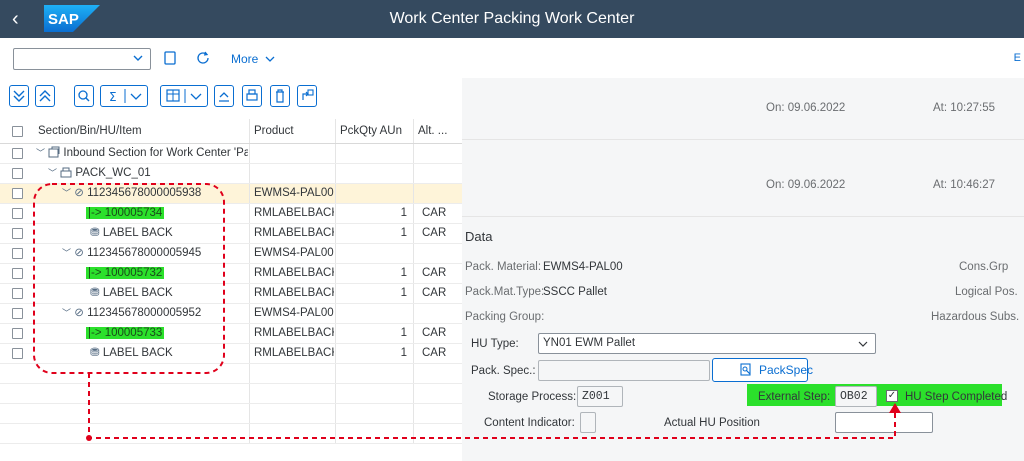 This screenshot has width=1024, height=461. What do you see at coordinates (975, 317) in the screenshot?
I see `hazardous-label: Hazardous Subs.` at bounding box center [975, 317].